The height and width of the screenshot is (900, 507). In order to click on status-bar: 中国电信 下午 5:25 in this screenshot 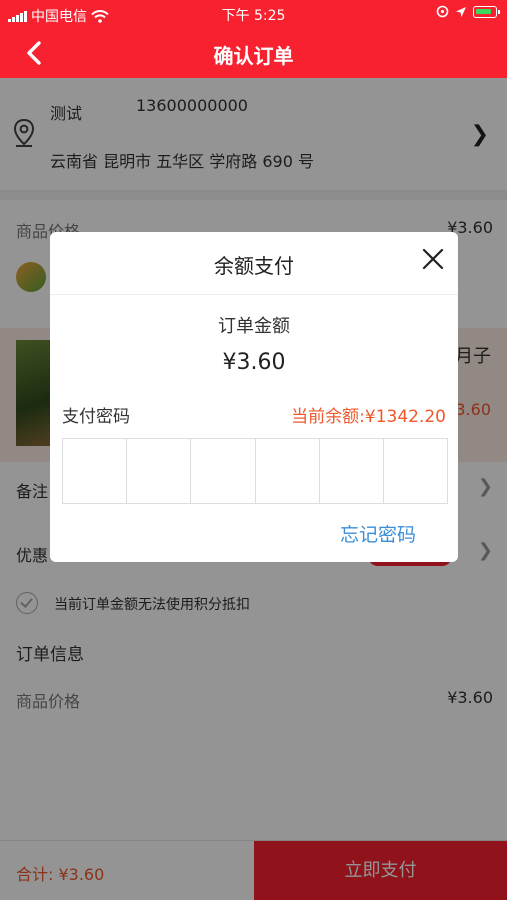, I will do `click(253, 14)`.